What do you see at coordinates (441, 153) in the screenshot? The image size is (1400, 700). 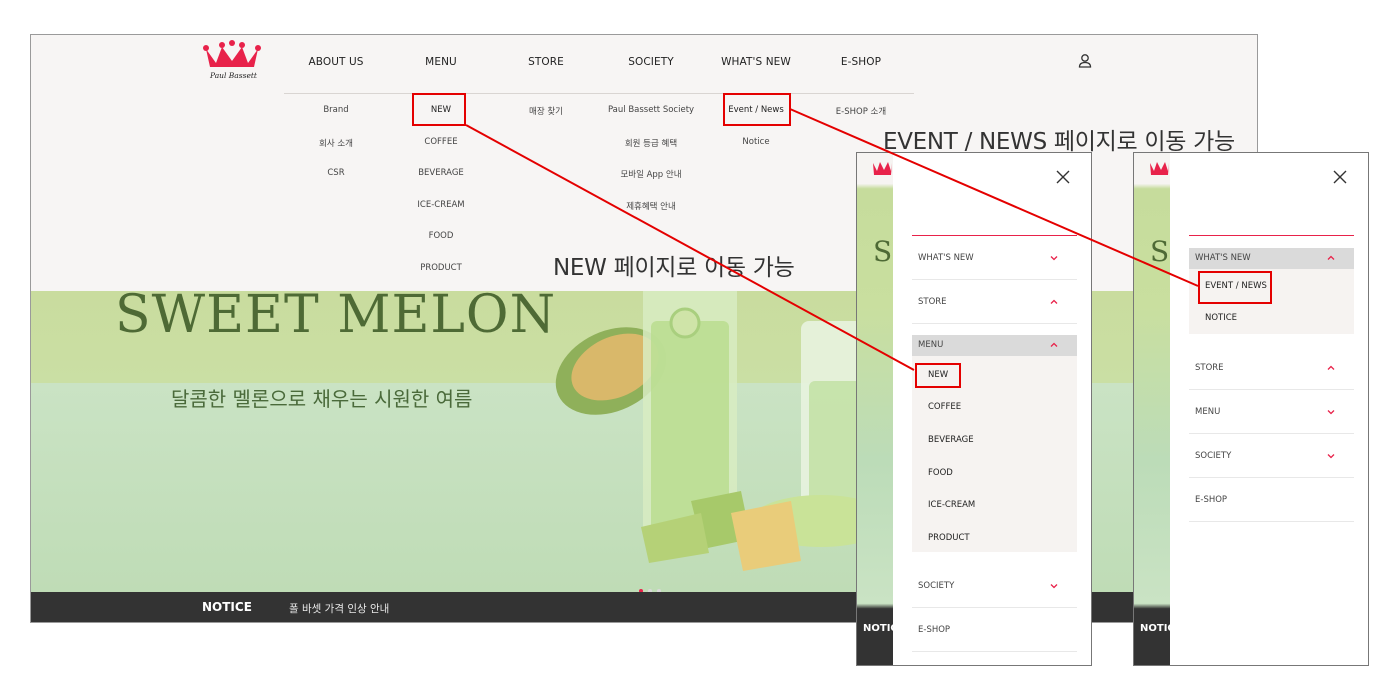 I see `submenu-coffee: COFFEE` at bounding box center [441, 153].